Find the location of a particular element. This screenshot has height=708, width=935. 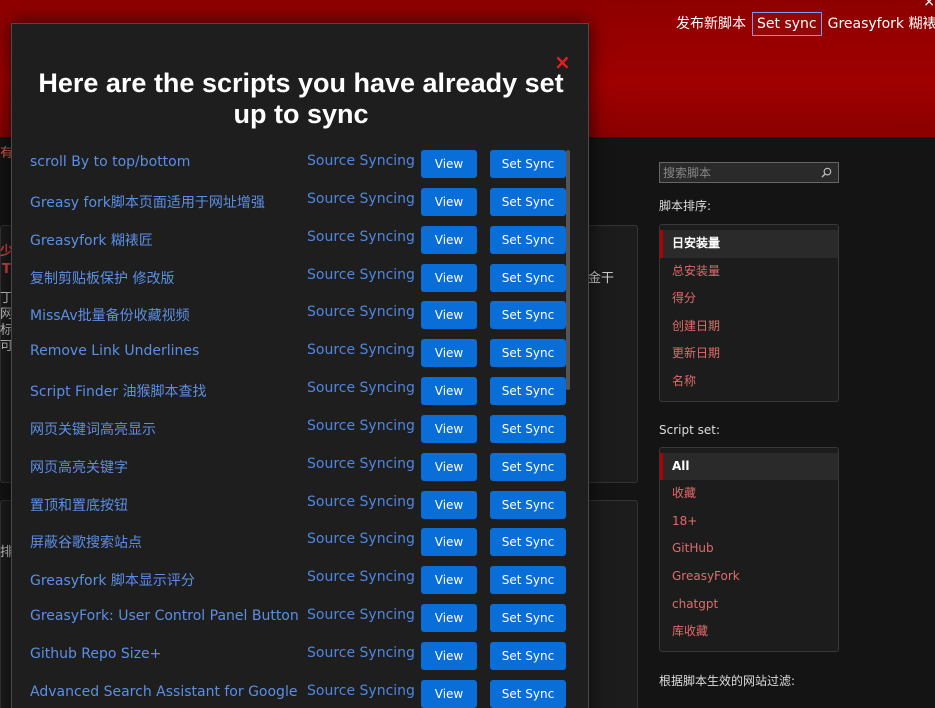

script-row: 复制剪贴板保护 修改版 Source Syncing View Set Sync is located at coordinates (300, 282).